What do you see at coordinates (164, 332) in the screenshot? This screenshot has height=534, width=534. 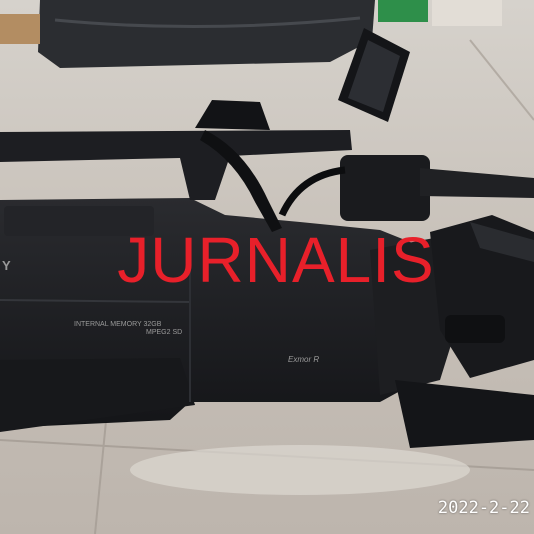 I see `codec-label: MPEG2 SD` at bounding box center [164, 332].